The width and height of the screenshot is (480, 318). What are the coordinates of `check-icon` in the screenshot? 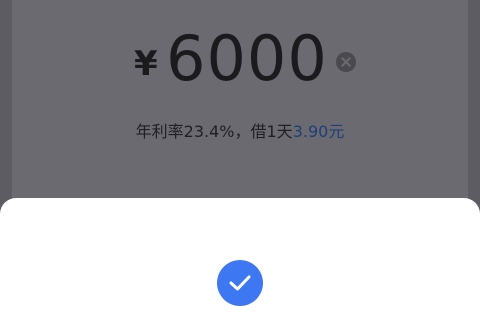 It's located at (240, 283).